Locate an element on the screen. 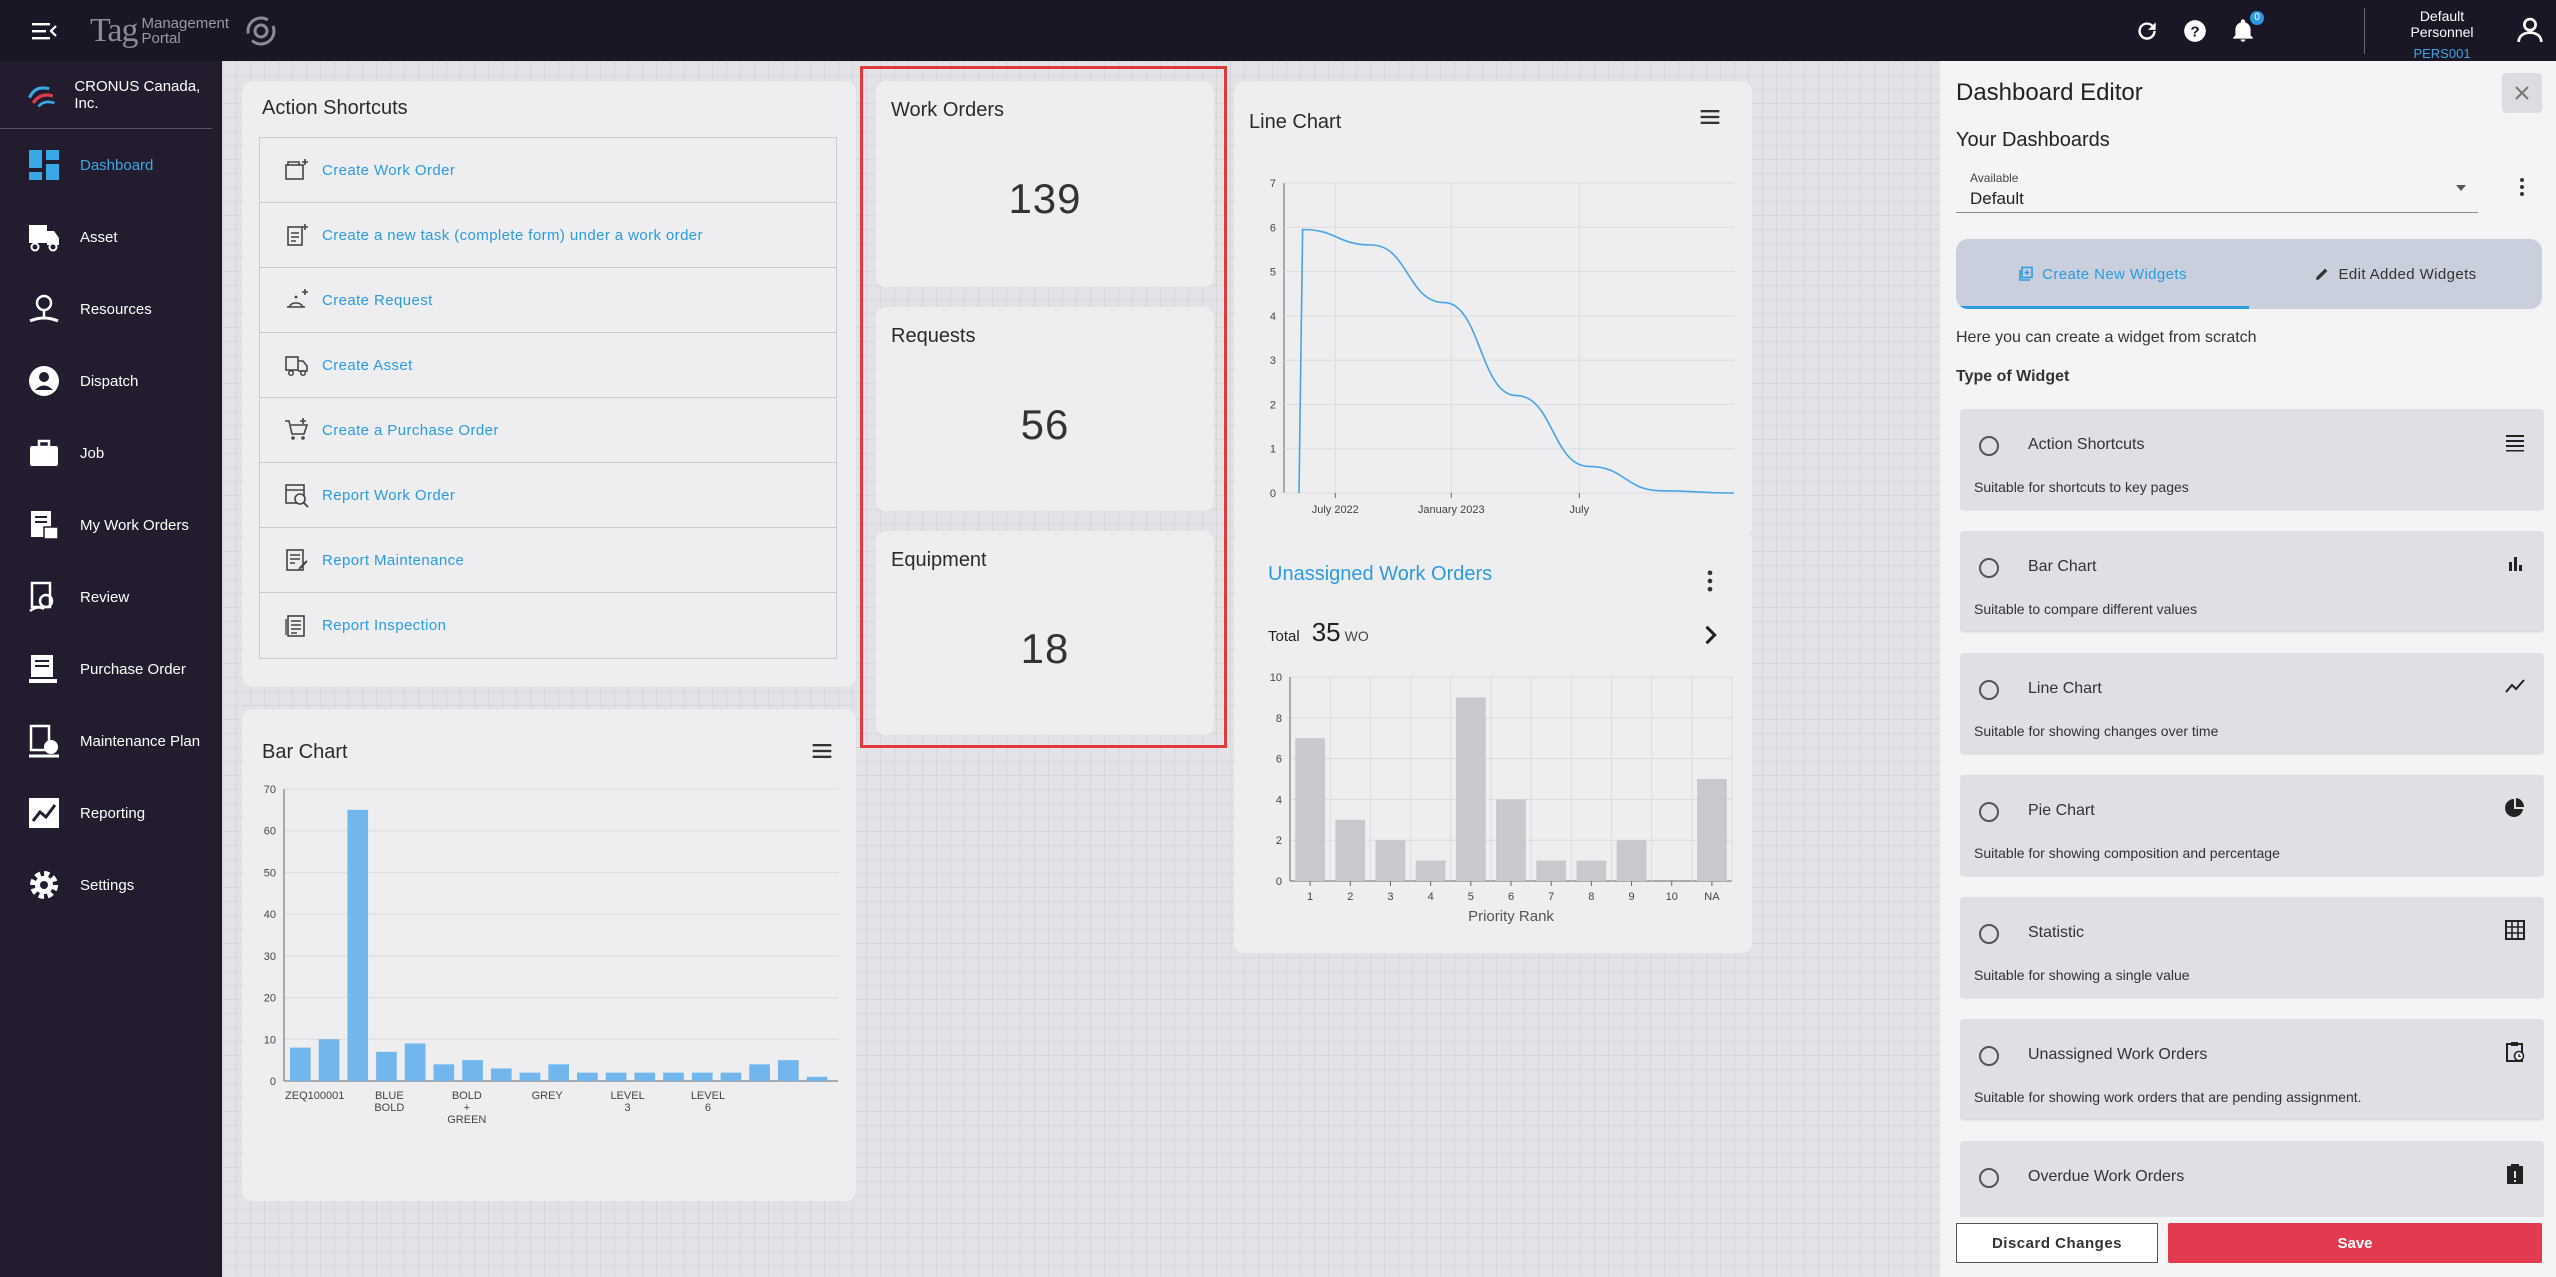 This screenshot has width=2556, height=1277. menu-toggle-icon is located at coordinates (44, 31).